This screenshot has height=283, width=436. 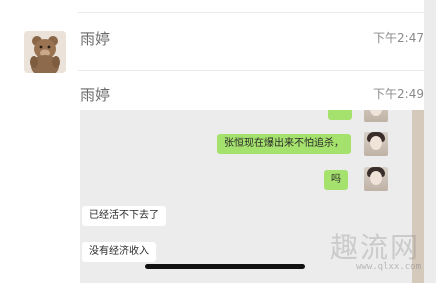 What do you see at coordinates (225, 266) in the screenshot?
I see `home-indicator` at bounding box center [225, 266].